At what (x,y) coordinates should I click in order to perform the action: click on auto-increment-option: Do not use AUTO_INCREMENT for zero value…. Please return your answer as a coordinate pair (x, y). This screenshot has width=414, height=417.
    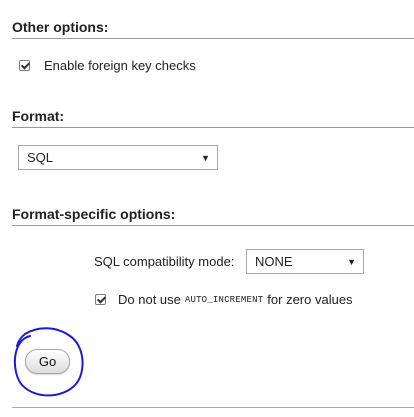
    Looking at the image, I should click on (224, 299).